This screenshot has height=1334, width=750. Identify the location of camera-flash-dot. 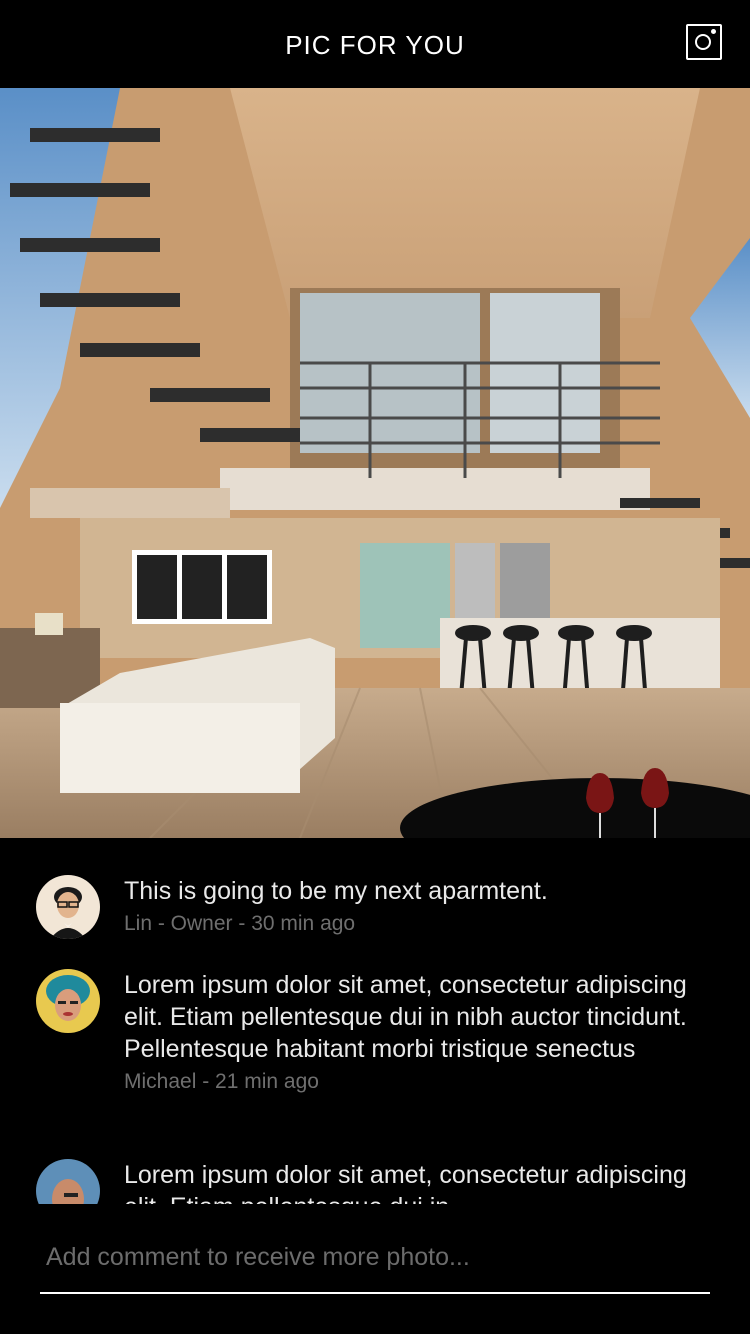
(713, 31).